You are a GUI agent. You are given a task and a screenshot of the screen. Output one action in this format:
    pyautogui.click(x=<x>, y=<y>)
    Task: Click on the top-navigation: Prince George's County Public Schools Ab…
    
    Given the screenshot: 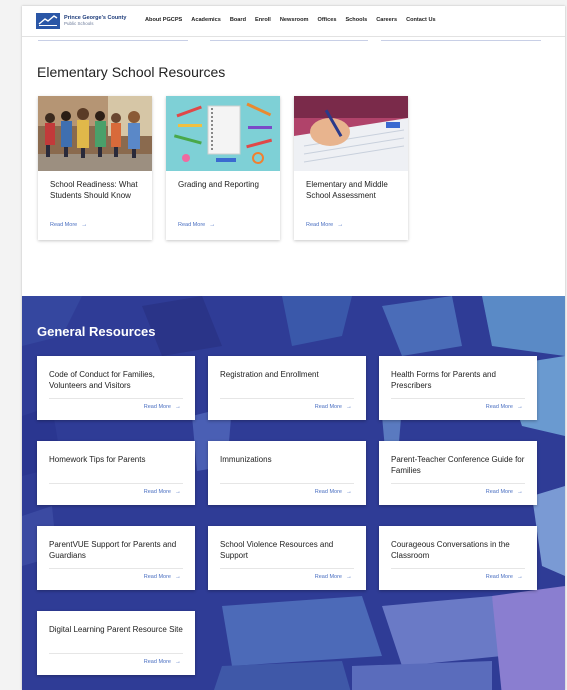 What is the action you would take?
    pyautogui.click(x=293, y=21)
    